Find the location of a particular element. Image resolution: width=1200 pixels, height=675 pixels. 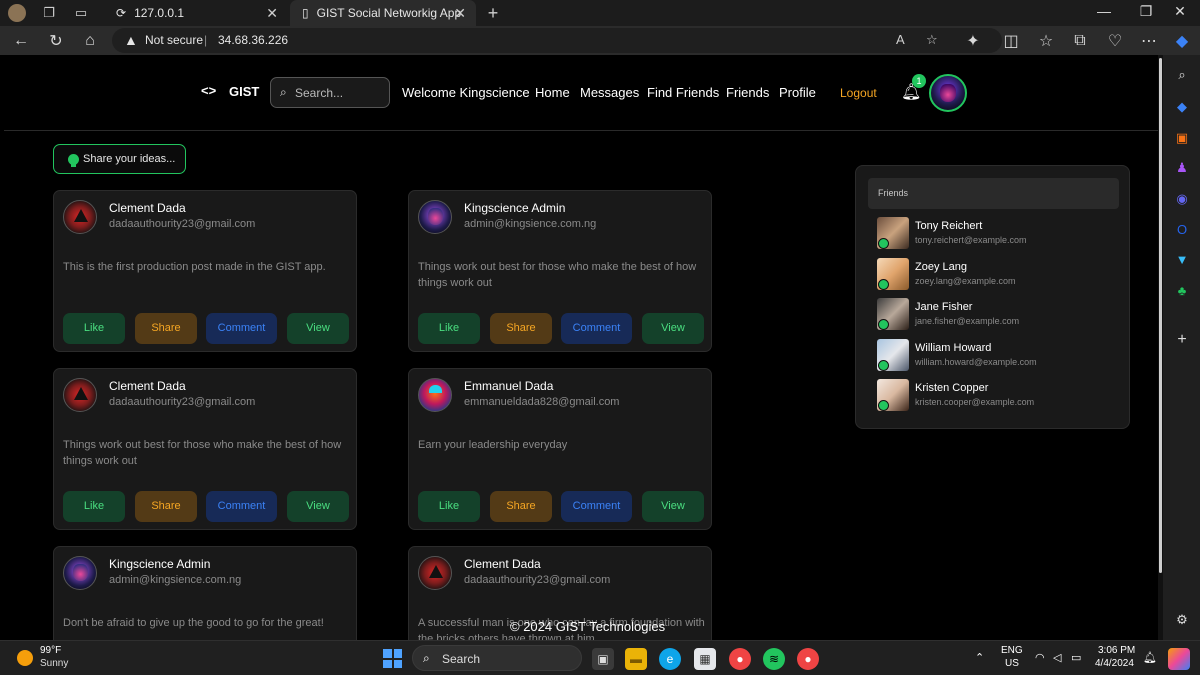

search-input is located at coordinates (340, 93).